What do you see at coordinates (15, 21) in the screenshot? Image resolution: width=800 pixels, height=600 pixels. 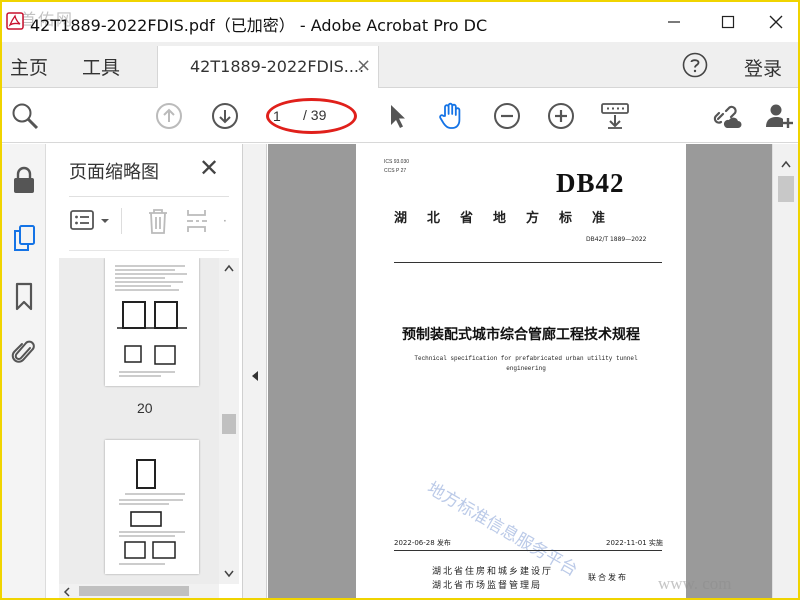 I see `acrobat-app-icon` at bounding box center [15, 21].